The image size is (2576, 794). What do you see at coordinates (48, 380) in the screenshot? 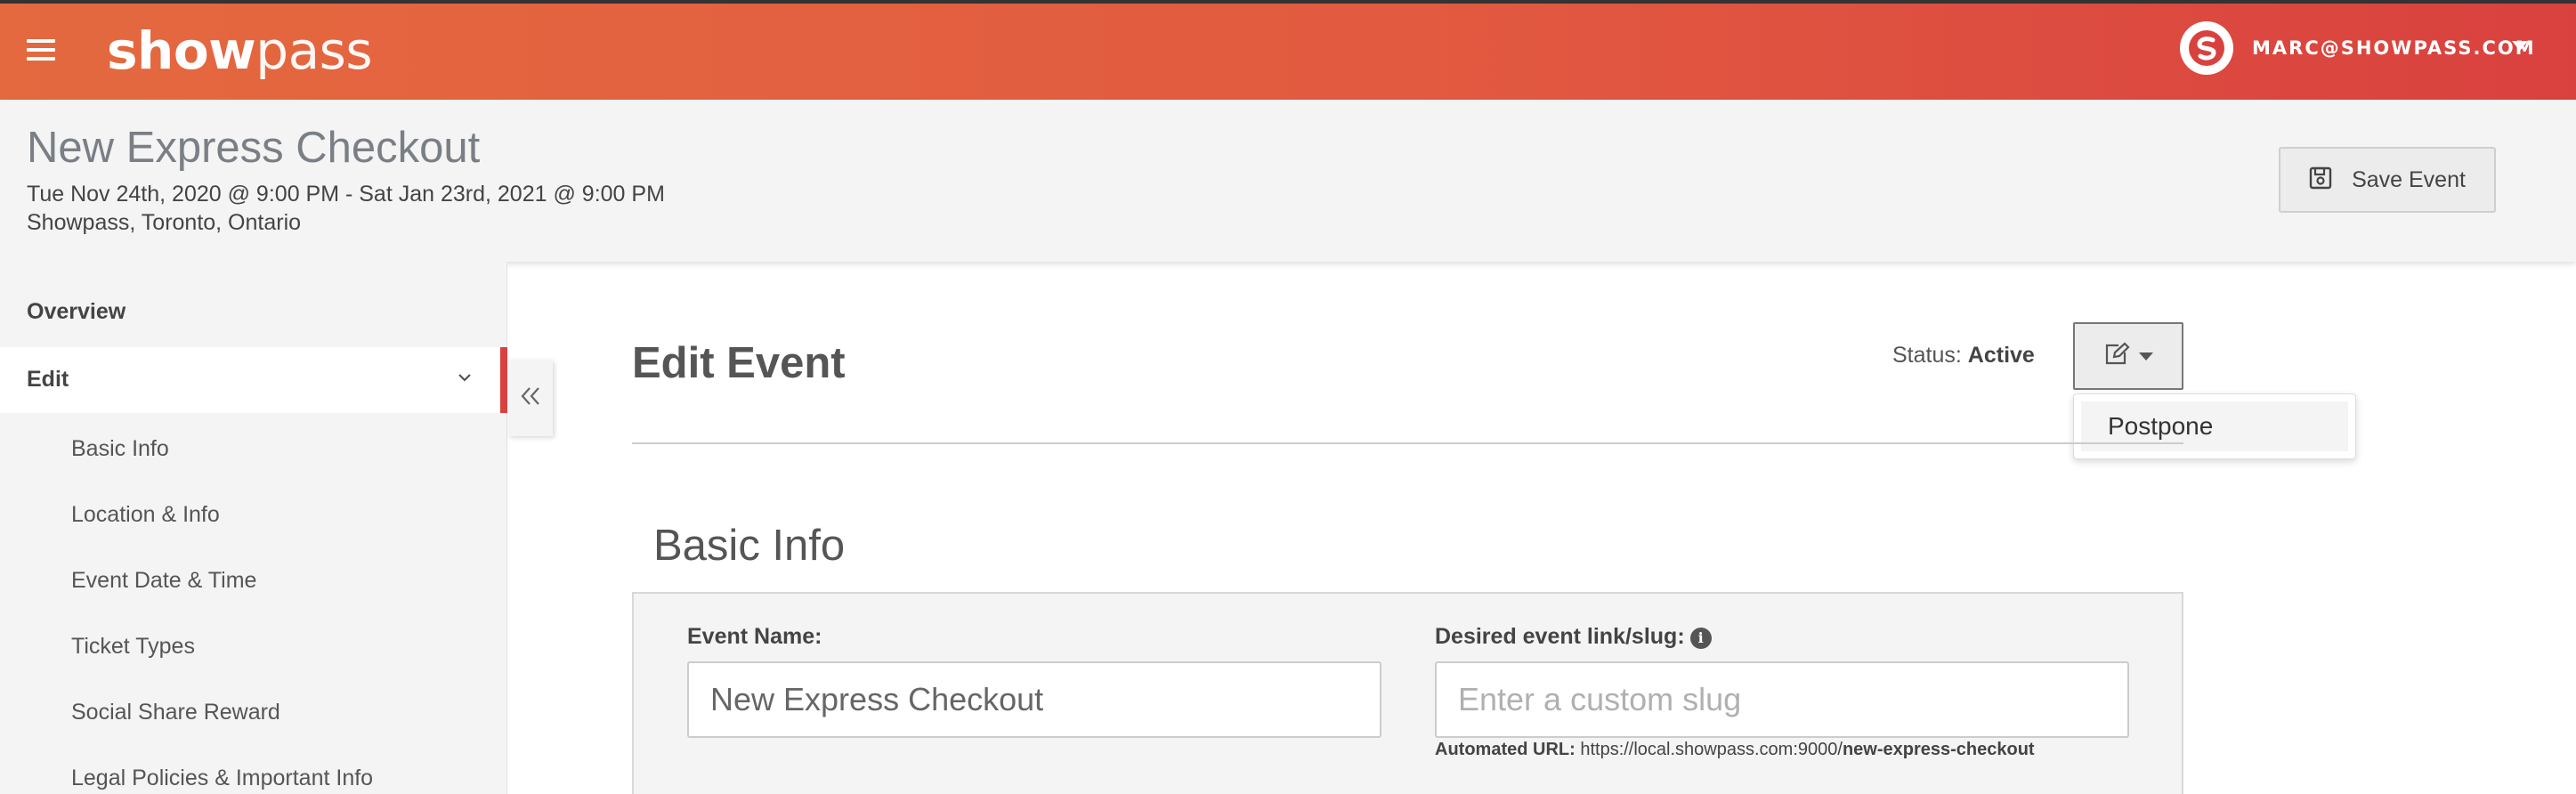
I see `sidebar-item-edit-label: Edit` at bounding box center [48, 380].